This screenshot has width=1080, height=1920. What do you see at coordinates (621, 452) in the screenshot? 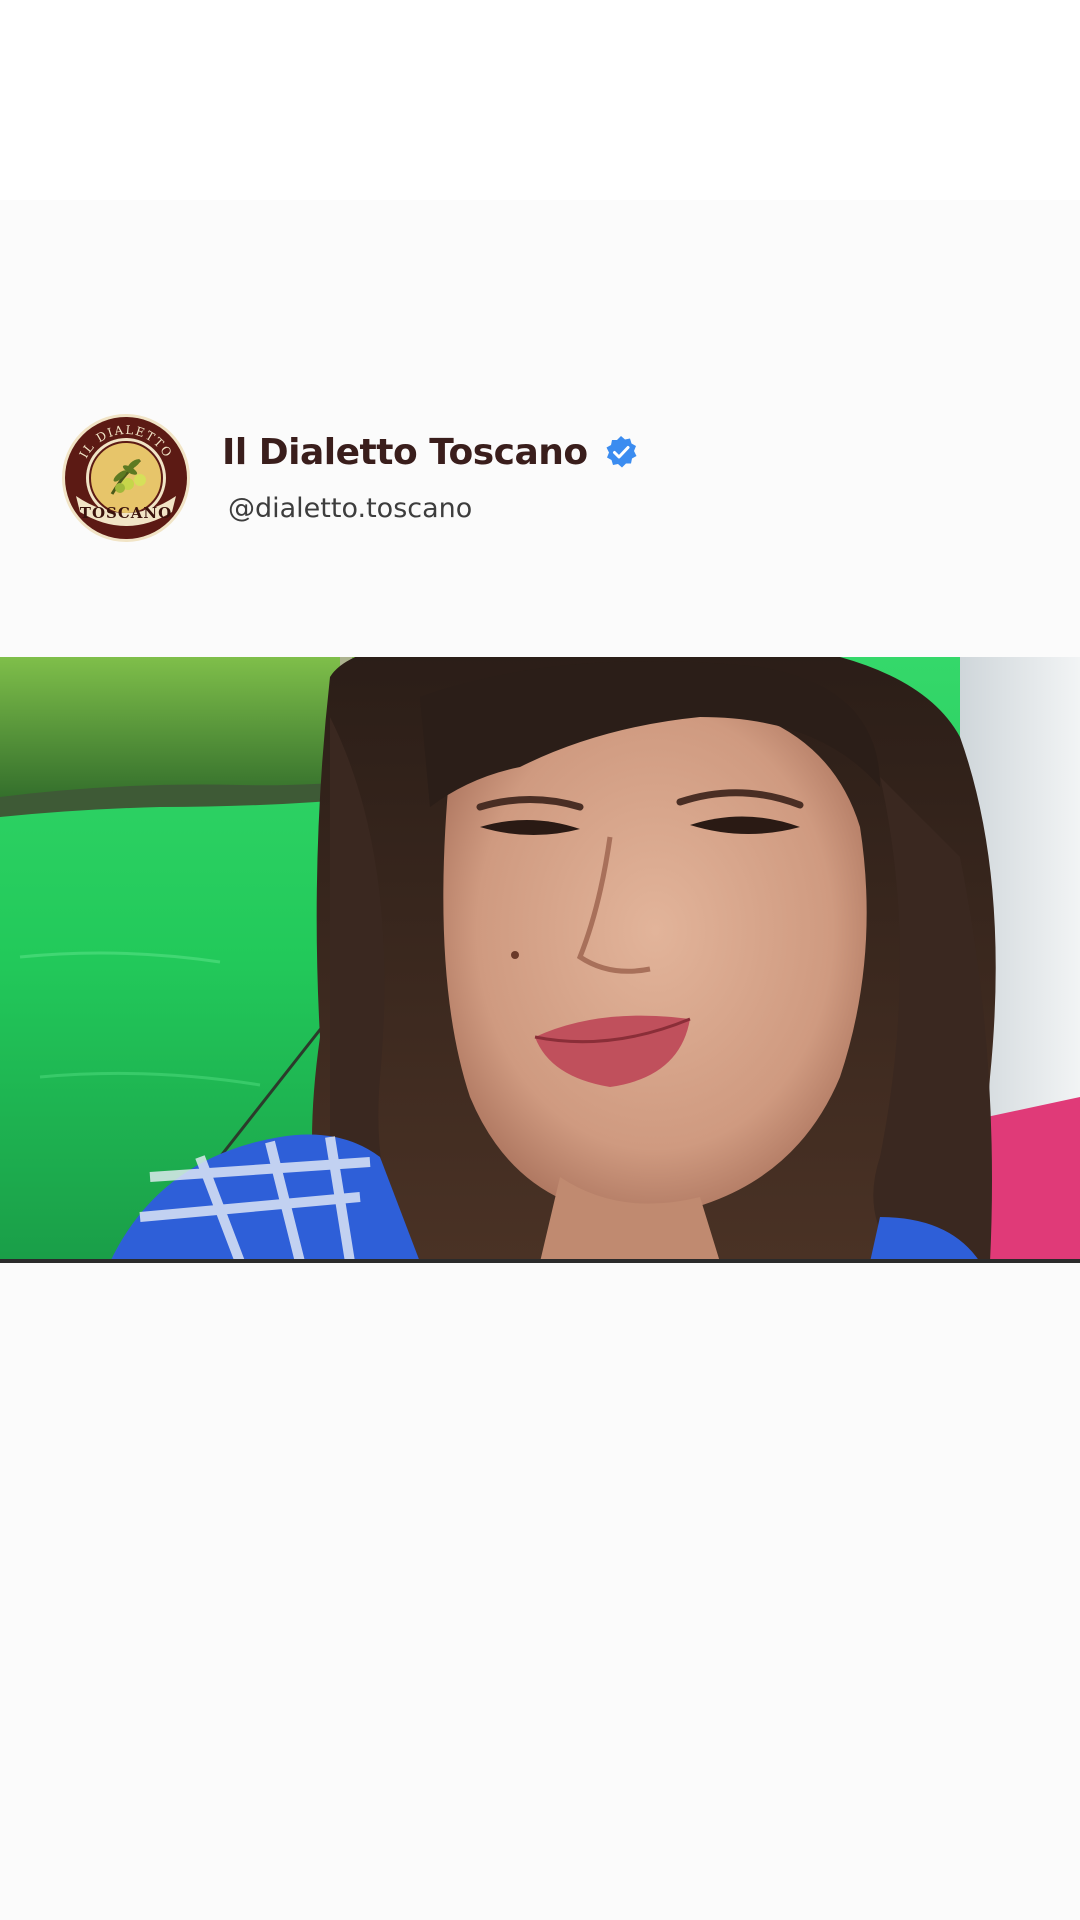
I see `verified-badge-icon` at bounding box center [621, 452].